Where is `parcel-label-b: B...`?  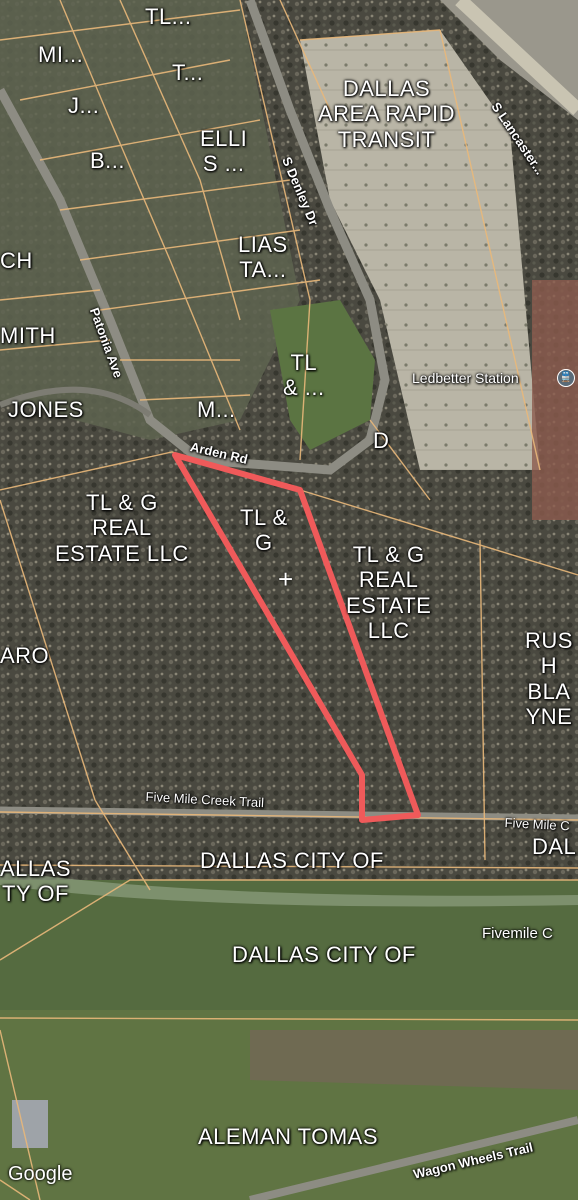
parcel-label-b: B... is located at coordinates (107, 160).